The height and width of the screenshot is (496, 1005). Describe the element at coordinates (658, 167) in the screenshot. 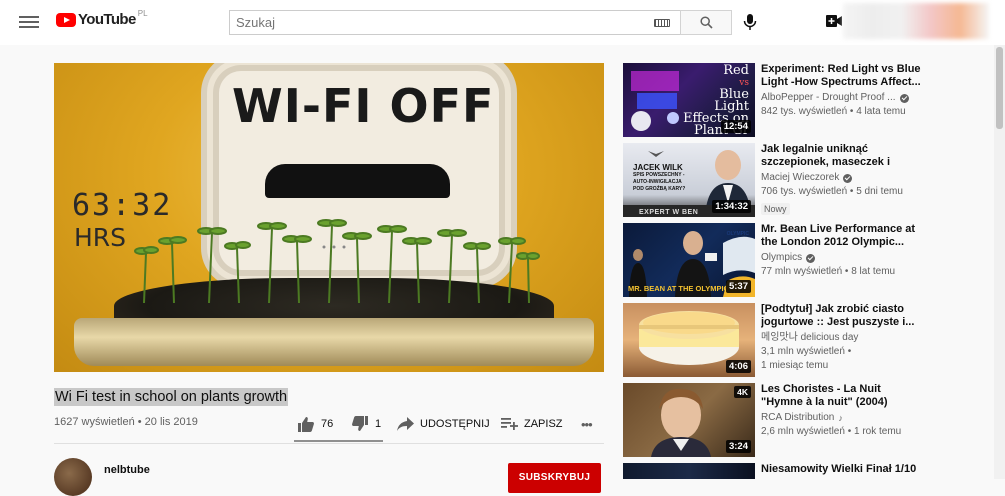

I see `thumb-line: JACEK WILK` at that location.